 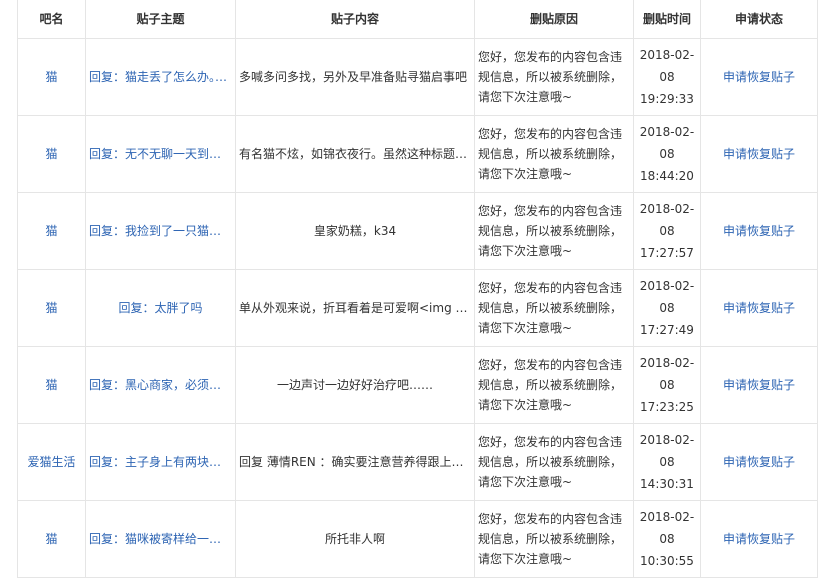 I want to click on topic-link: 回复：黑心商家，必须曝光, so click(x=160, y=384).